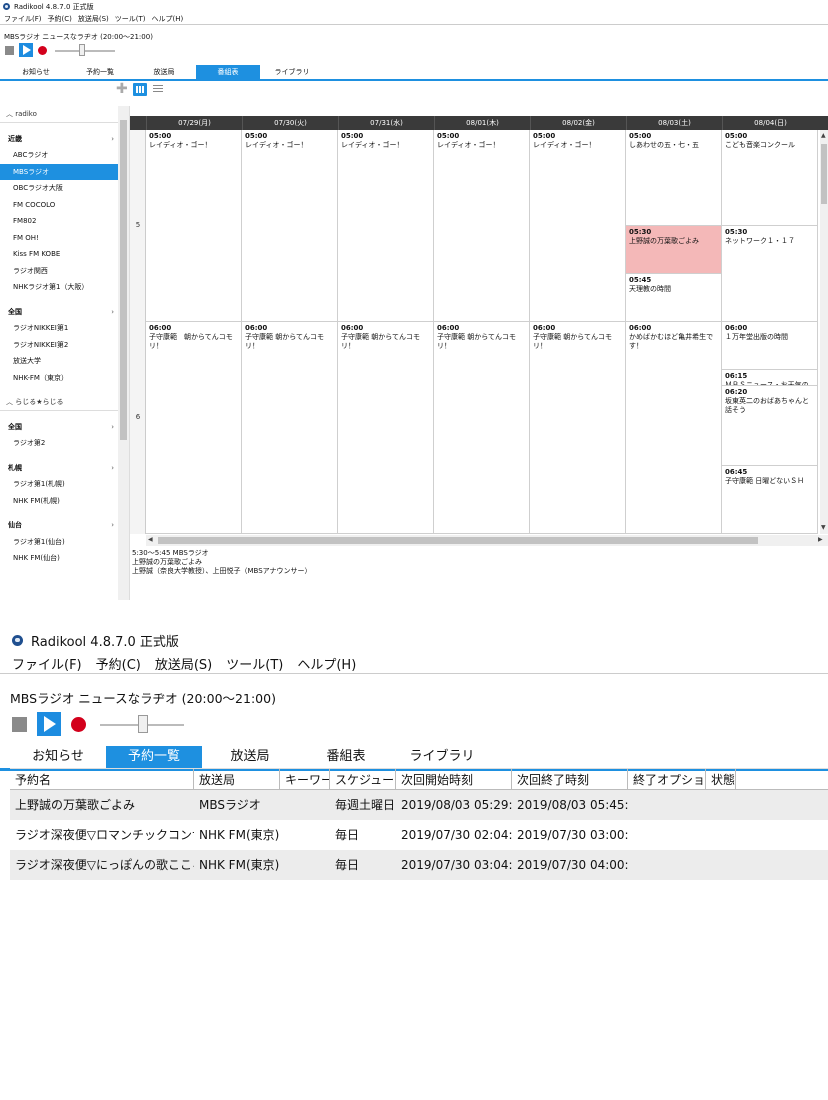 The image size is (828, 1100). I want to click on sidebar-station: NHK FM(札幌), so click(59, 501).